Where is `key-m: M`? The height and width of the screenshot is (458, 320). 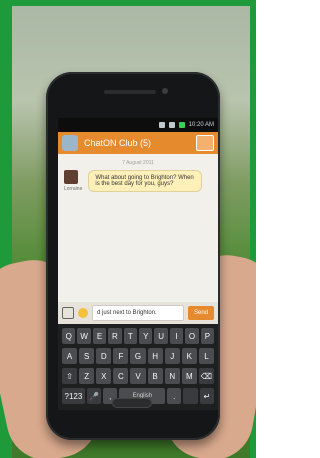
key-m: M is located at coordinates (189, 376).